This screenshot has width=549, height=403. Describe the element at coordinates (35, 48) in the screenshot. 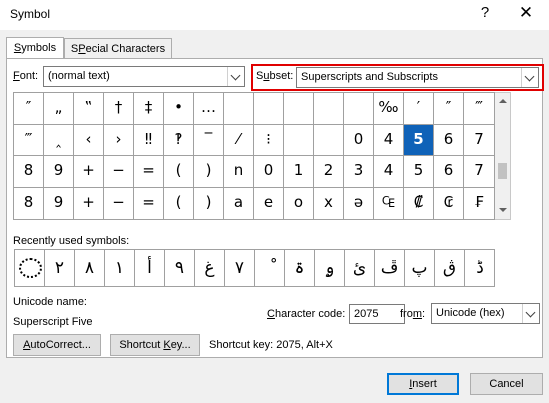

I see `tab-symbols: Symbols` at that location.